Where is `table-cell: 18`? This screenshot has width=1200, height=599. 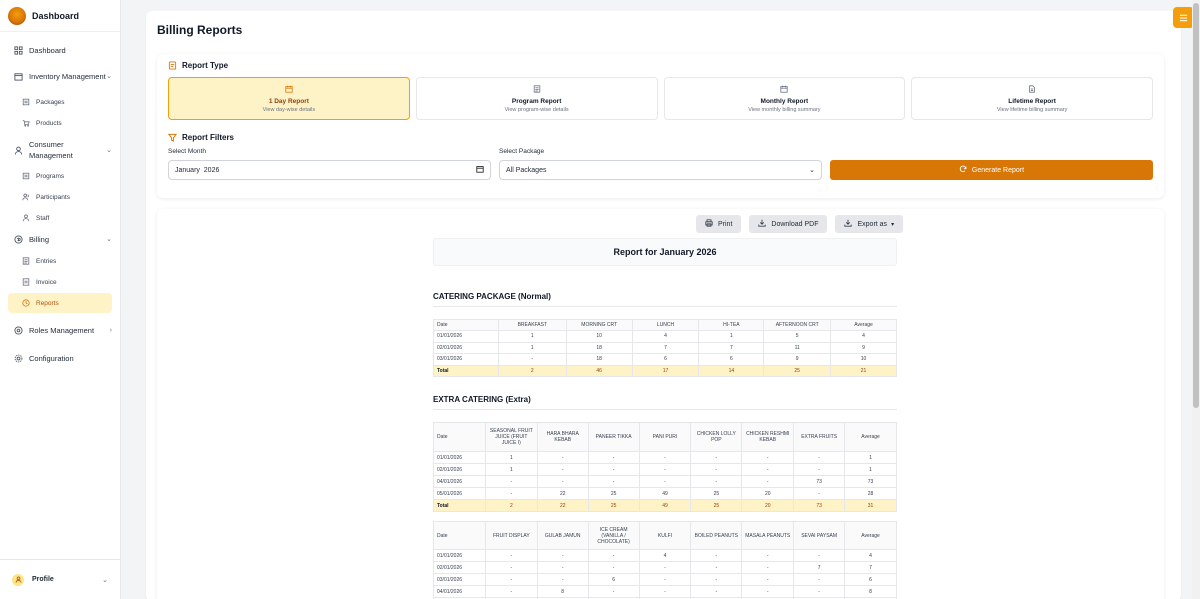
table-cell: 18 is located at coordinates (599, 347).